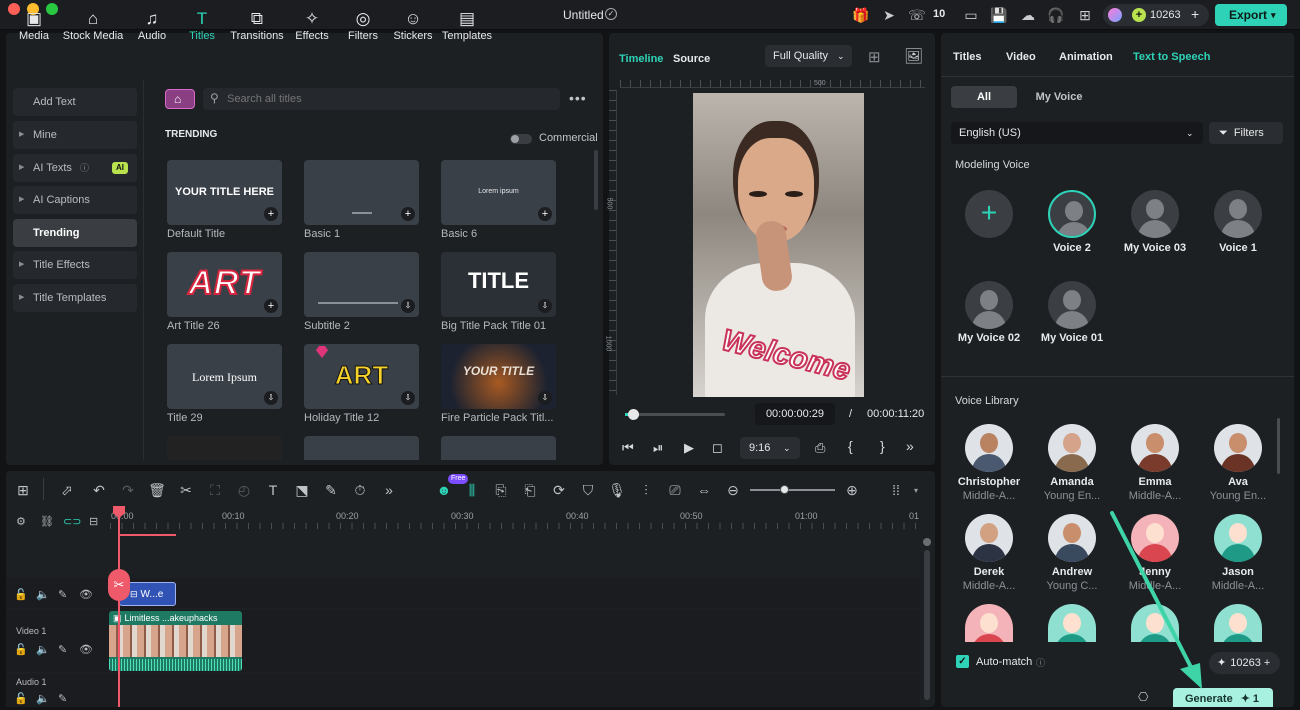  I want to click on quality-select: Full Quality ⌄, so click(808, 56).